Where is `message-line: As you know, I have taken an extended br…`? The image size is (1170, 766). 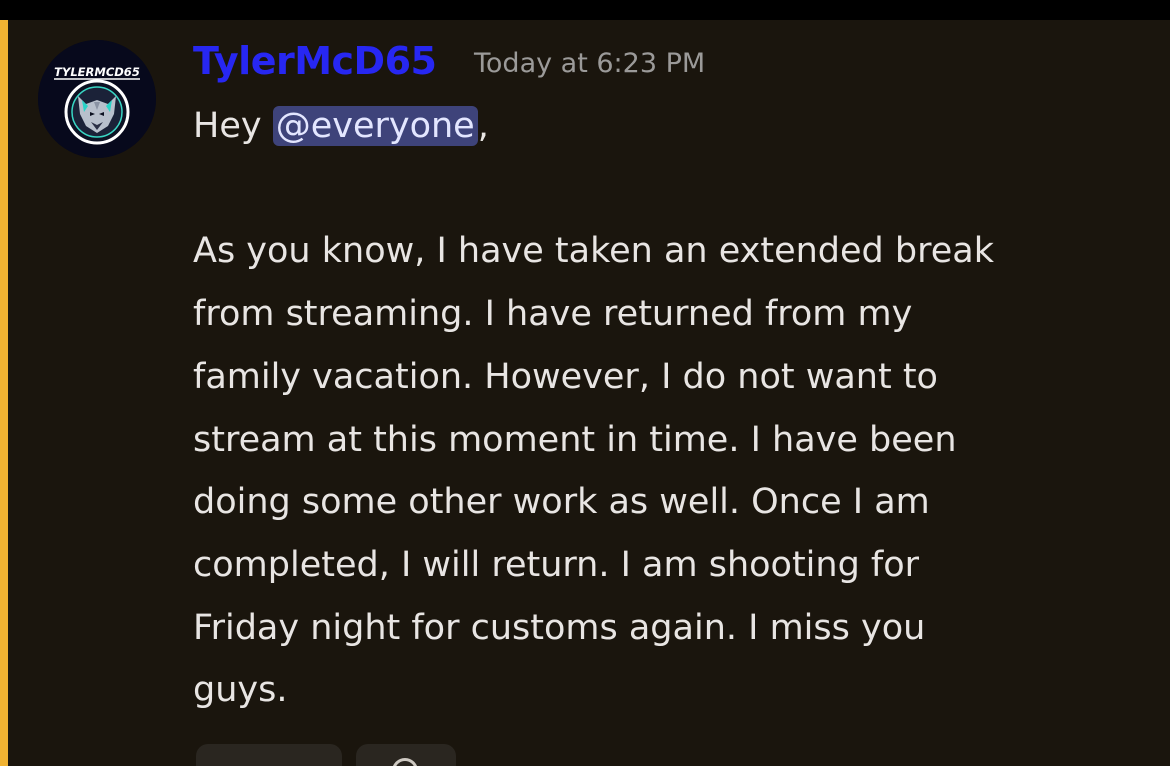
message-line: As you know, I have taken an extended br… is located at coordinates (593, 251).